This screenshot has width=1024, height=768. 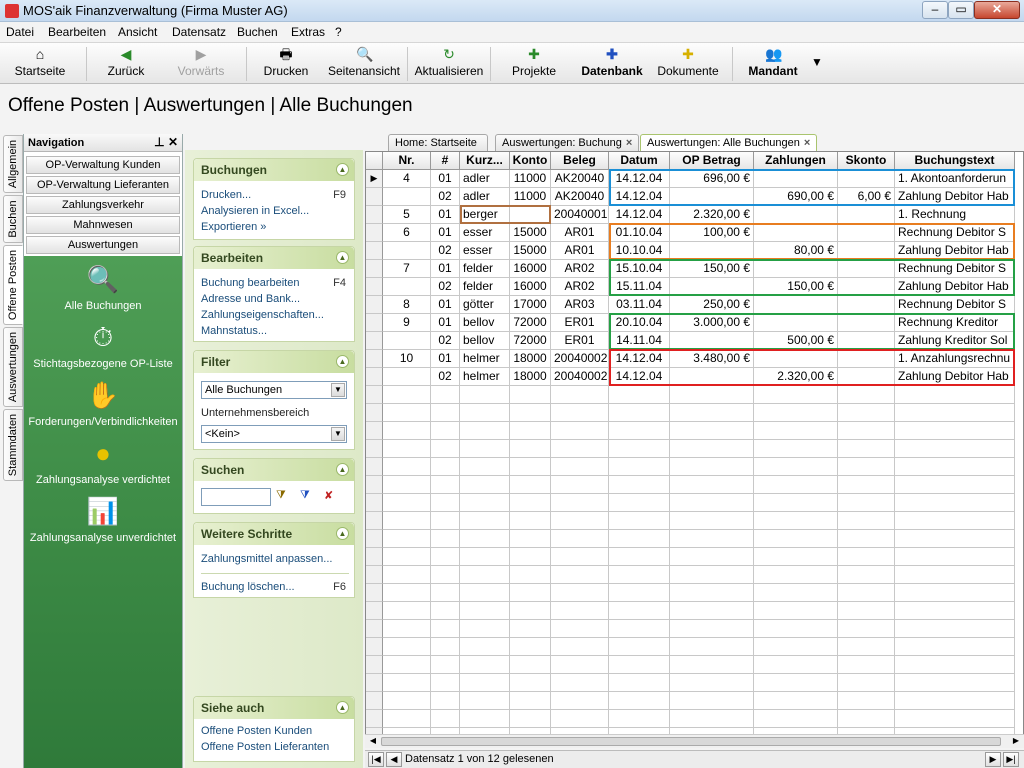 What do you see at coordinates (530, 269) in the screenshot?
I see `col-konto-cell: 16000` at bounding box center [530, 269].